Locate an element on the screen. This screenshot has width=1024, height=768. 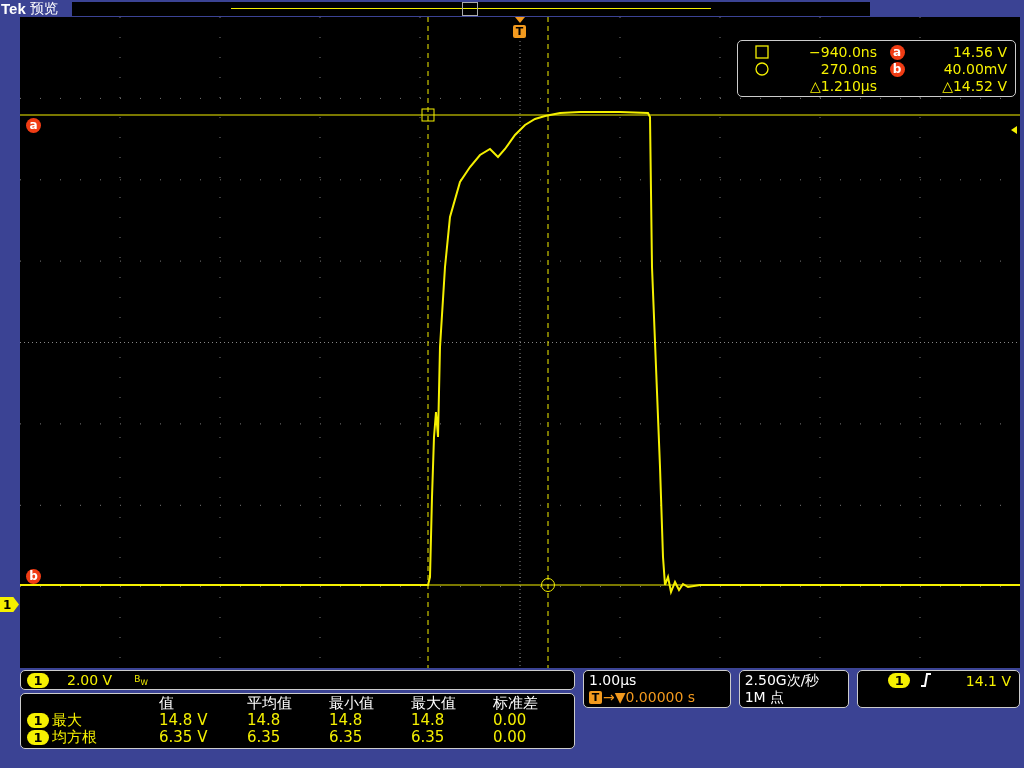
cursor-time: △1.210µs is located at coordinates (842, 86).